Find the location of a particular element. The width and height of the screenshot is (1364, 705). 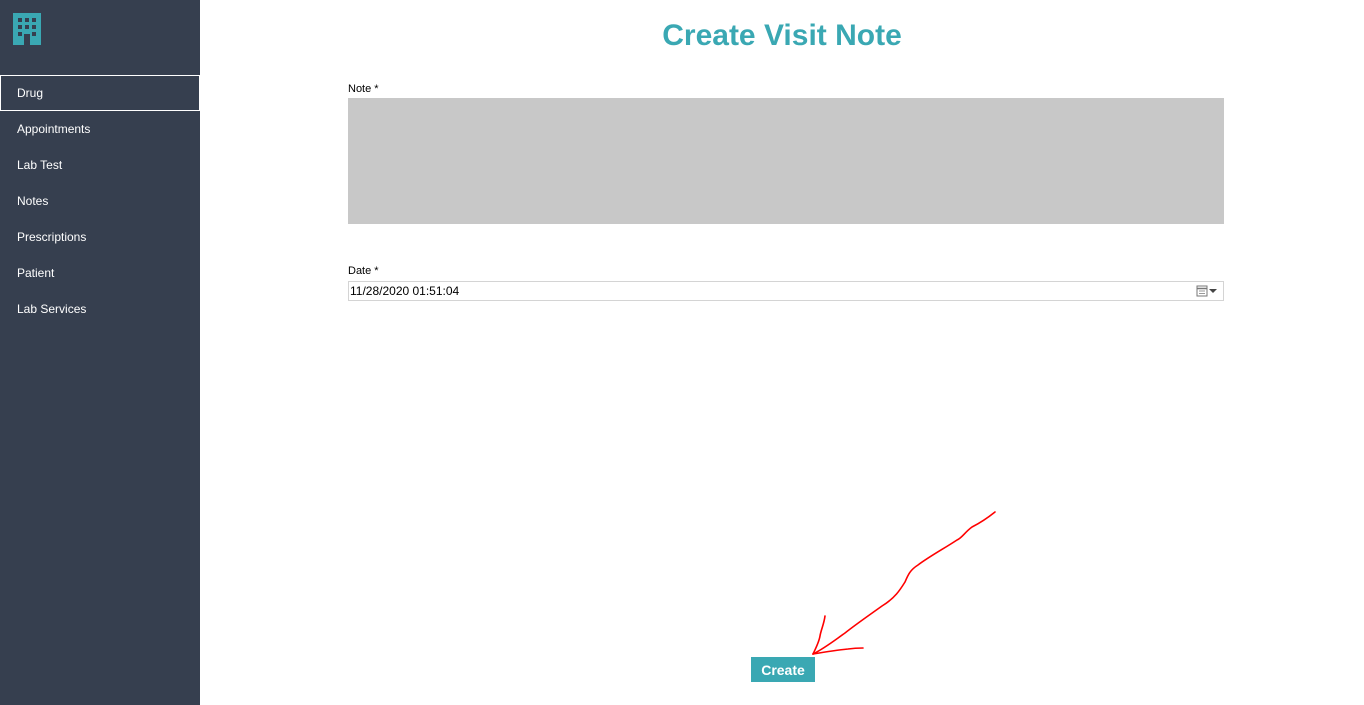

sidebar-item-lab-test: Lab Test is located at coordinates (100, 165).